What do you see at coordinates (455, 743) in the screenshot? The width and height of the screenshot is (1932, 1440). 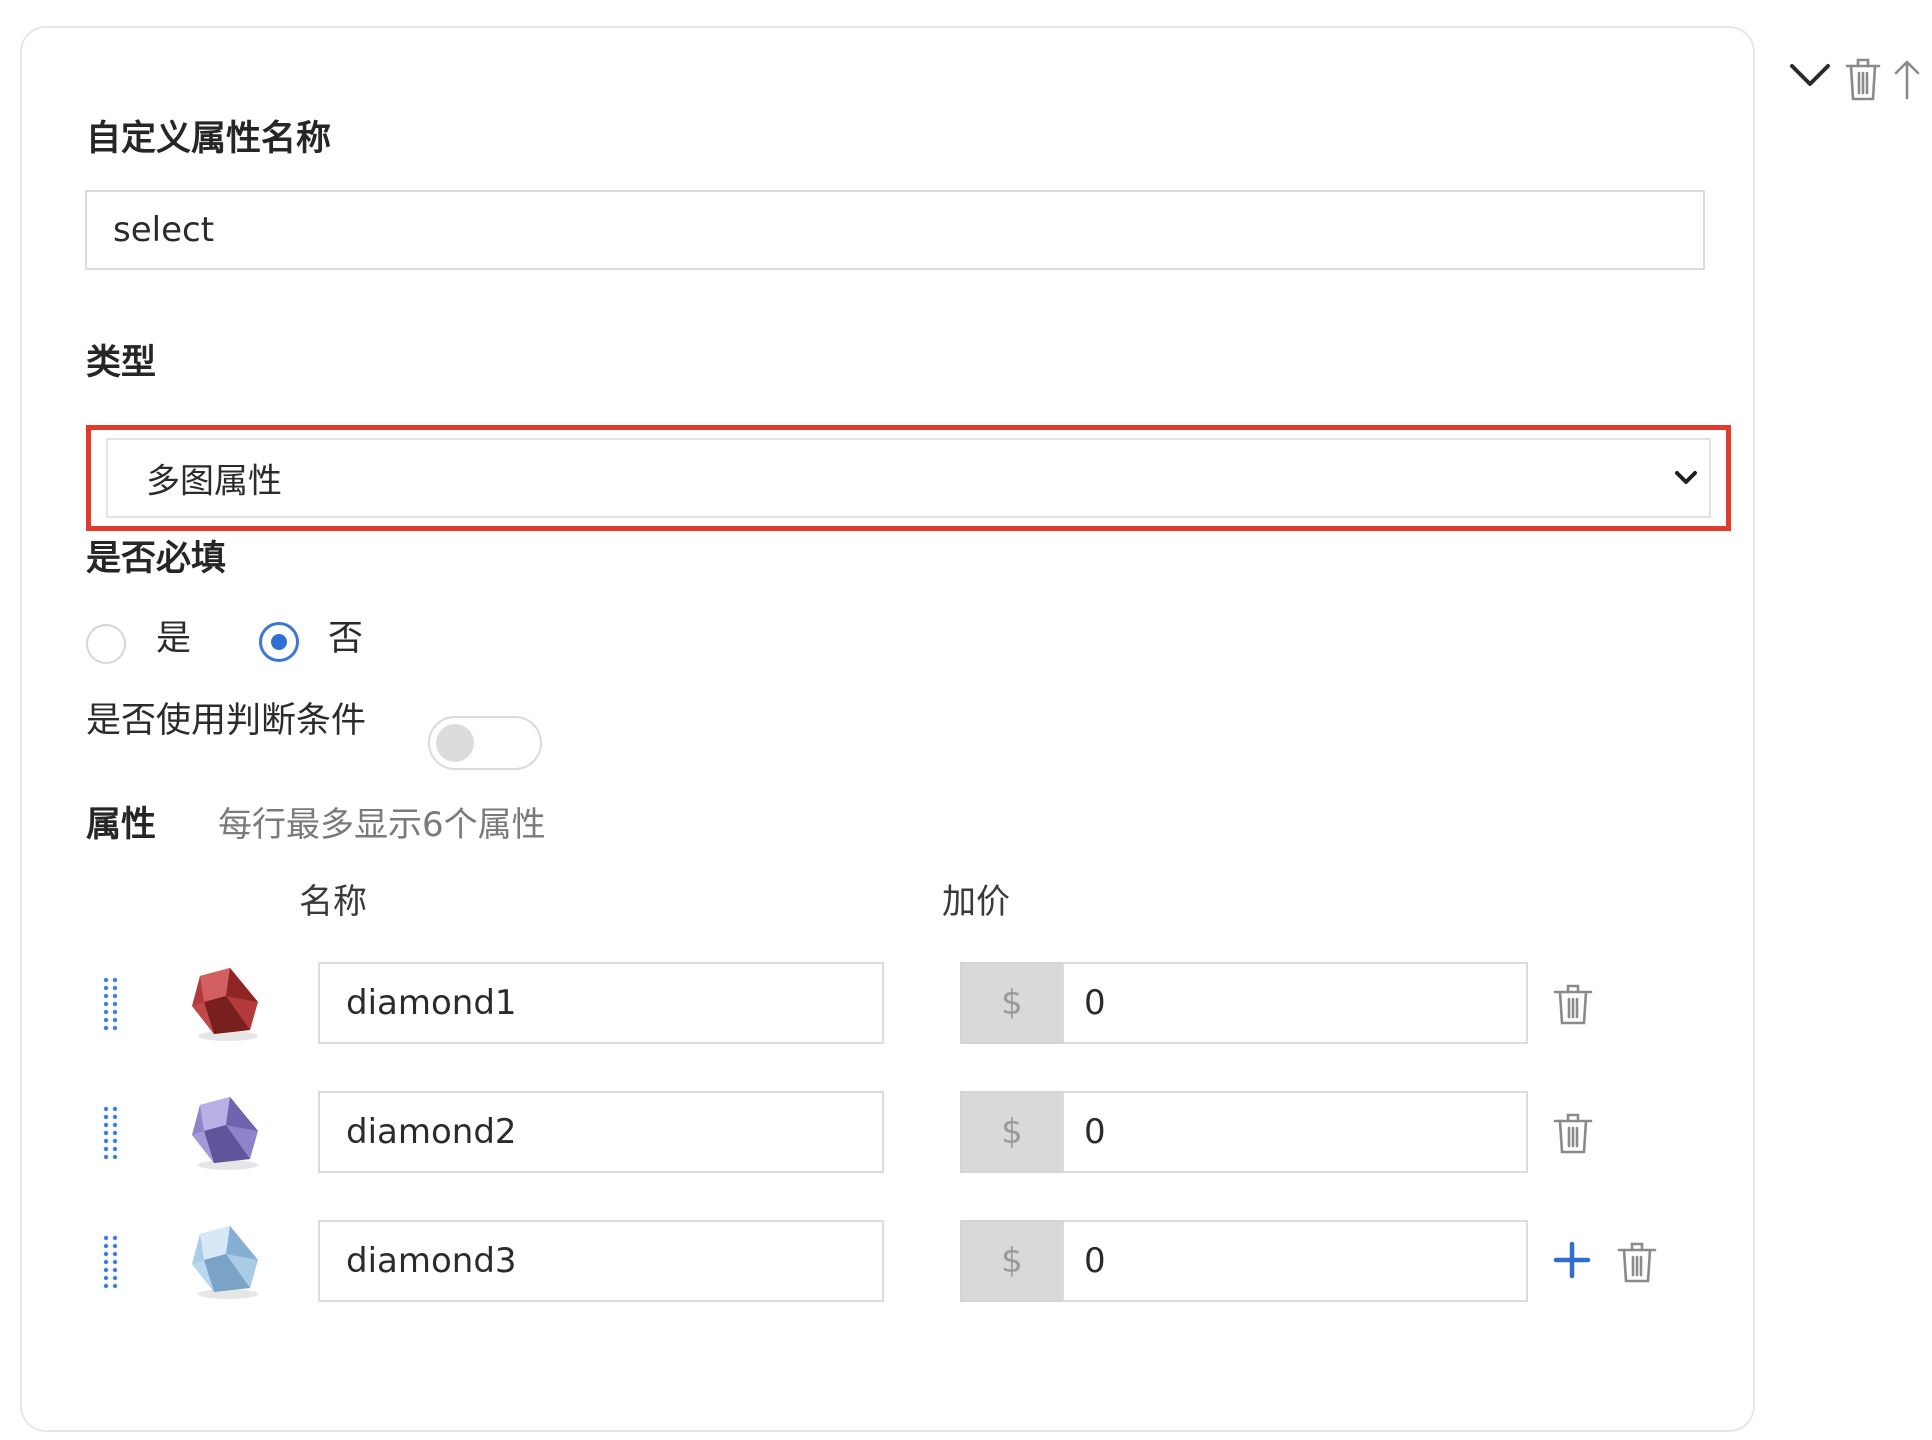 I see `toggle-knob` at bounding box center [455, 743].